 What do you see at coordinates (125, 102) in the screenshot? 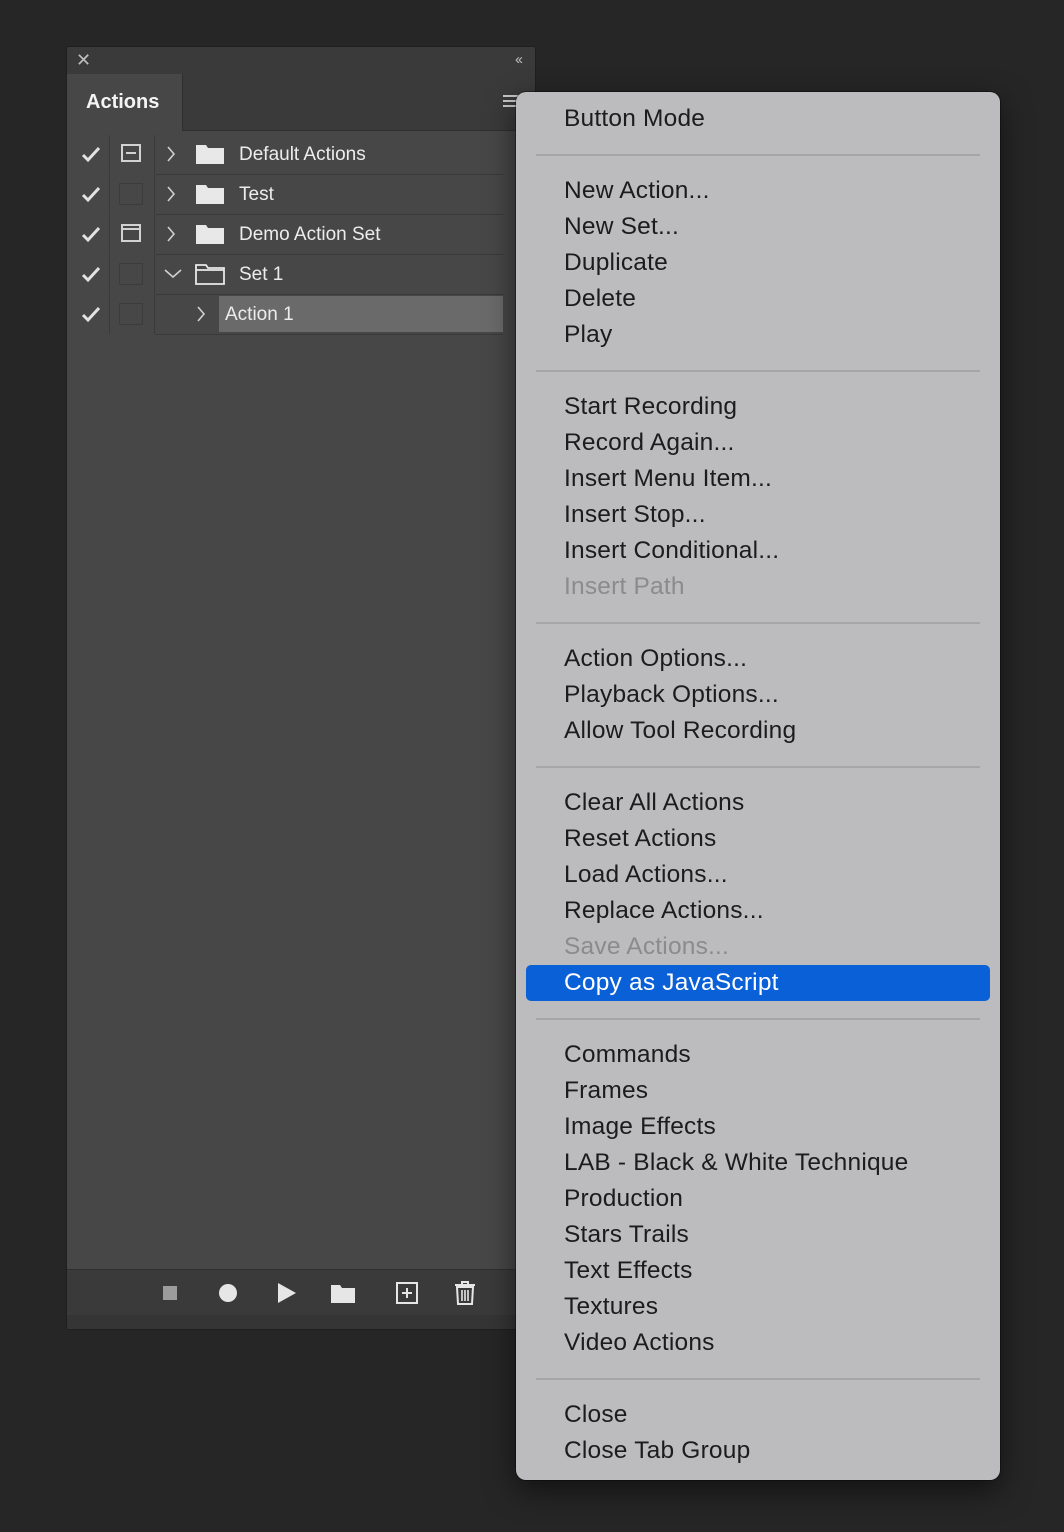
I see `tab-actions: Actions` at bounding box center [125, 102].